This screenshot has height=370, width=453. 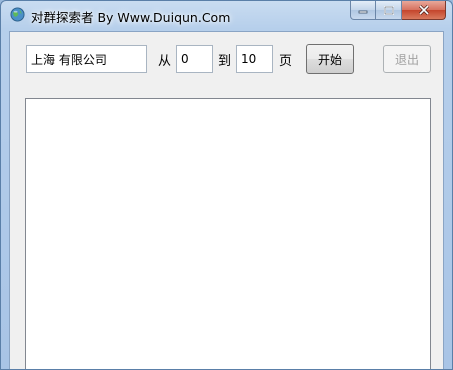 I want to click on caption-buttons, so click(x=398, y=10).